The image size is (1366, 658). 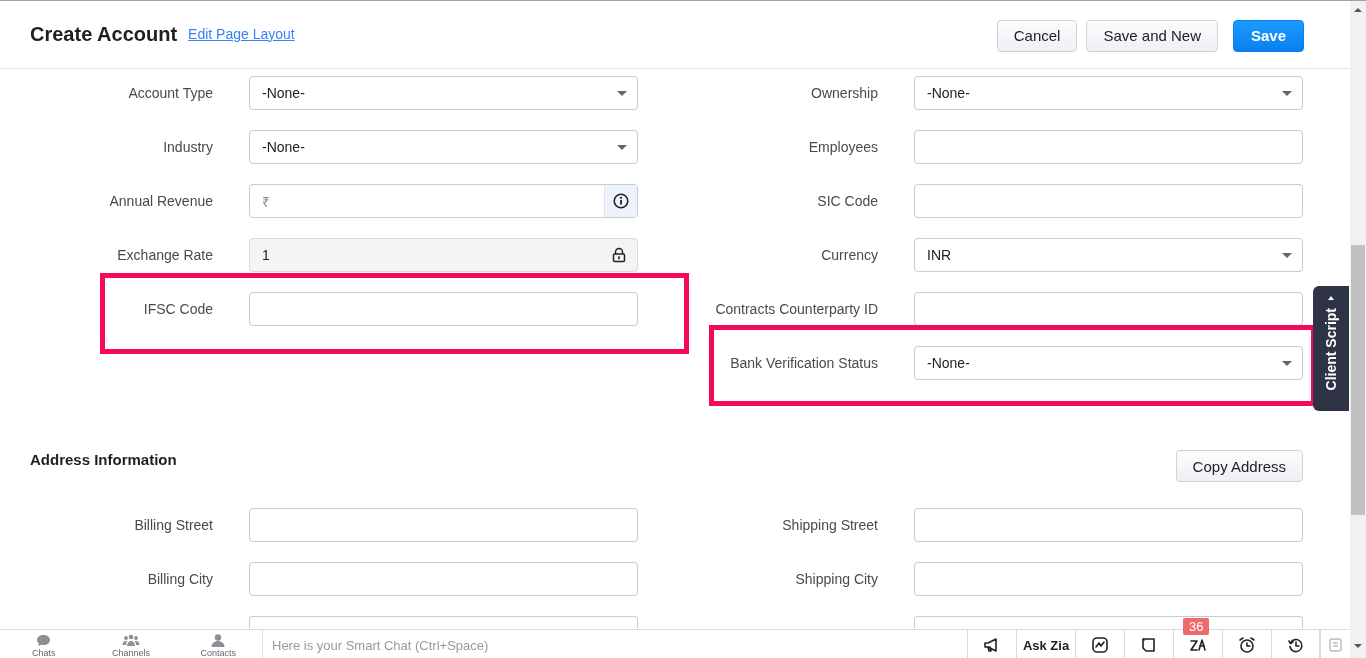 What do you see at coordinates (1335, 645) in the screenshot?
I see `notes-stack-icon` at bounding box center [1335, 645].